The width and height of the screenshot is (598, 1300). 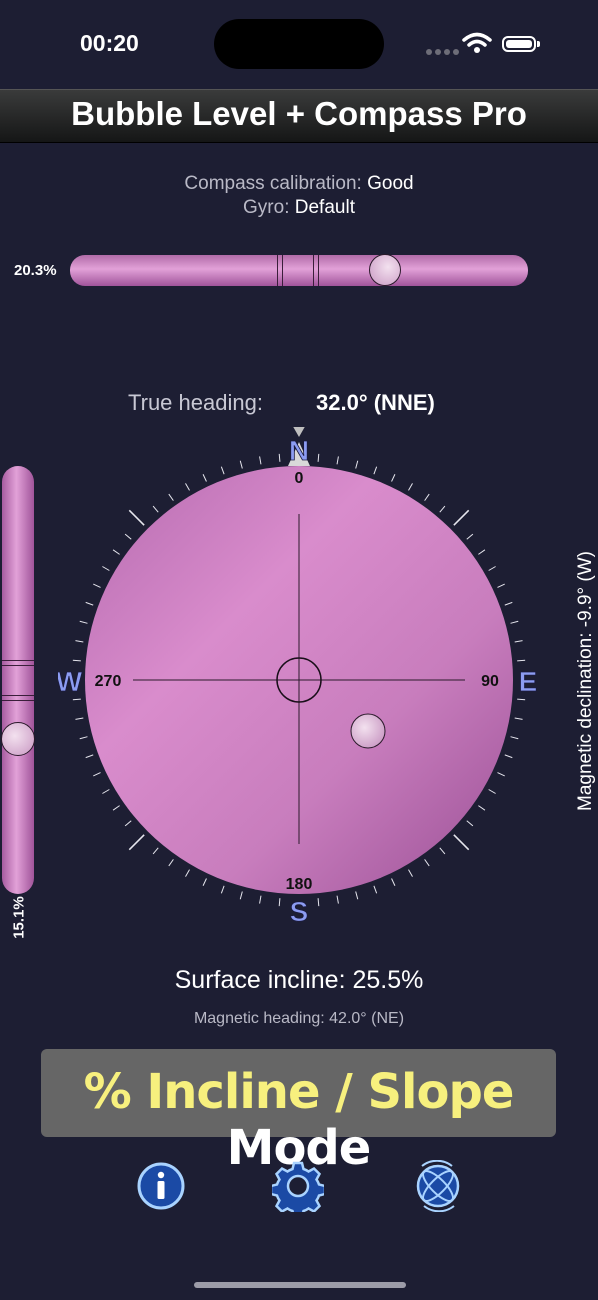 I want to click on home-indicator, so click(x=300, y=1285).